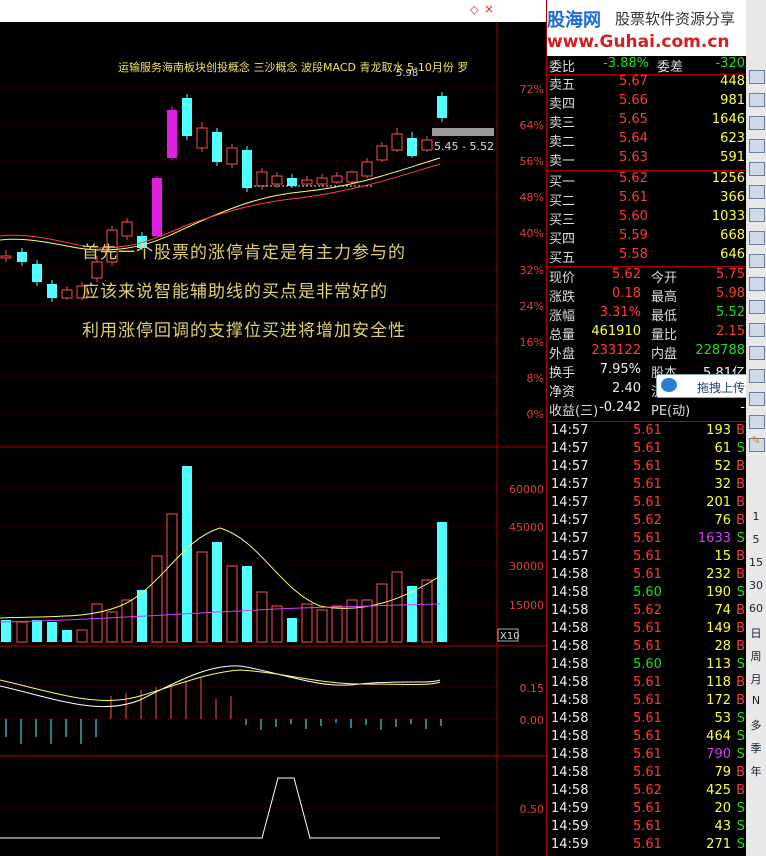 This screenshot has width=766, height=856. Describe the element at coordinates (562, 392) in the screenshot. I see `stat-label: 净资` at that location.